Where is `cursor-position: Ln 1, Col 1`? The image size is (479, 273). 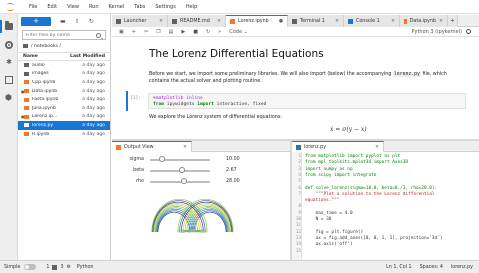
cursor-position: Ln 1, Col 1 is located at coordinates (399, 267).